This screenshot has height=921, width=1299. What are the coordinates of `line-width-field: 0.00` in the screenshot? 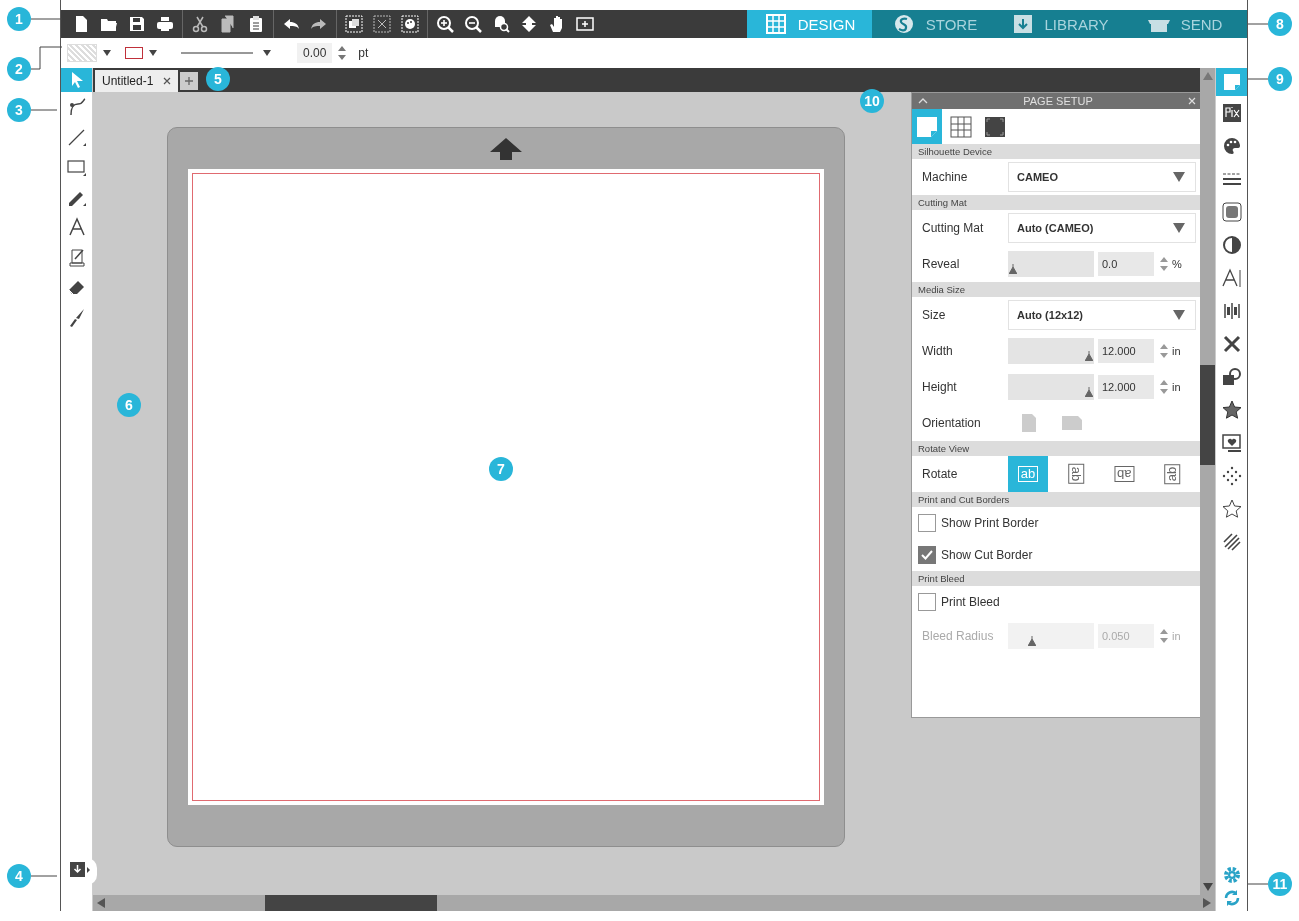 It's located at (315, 53).